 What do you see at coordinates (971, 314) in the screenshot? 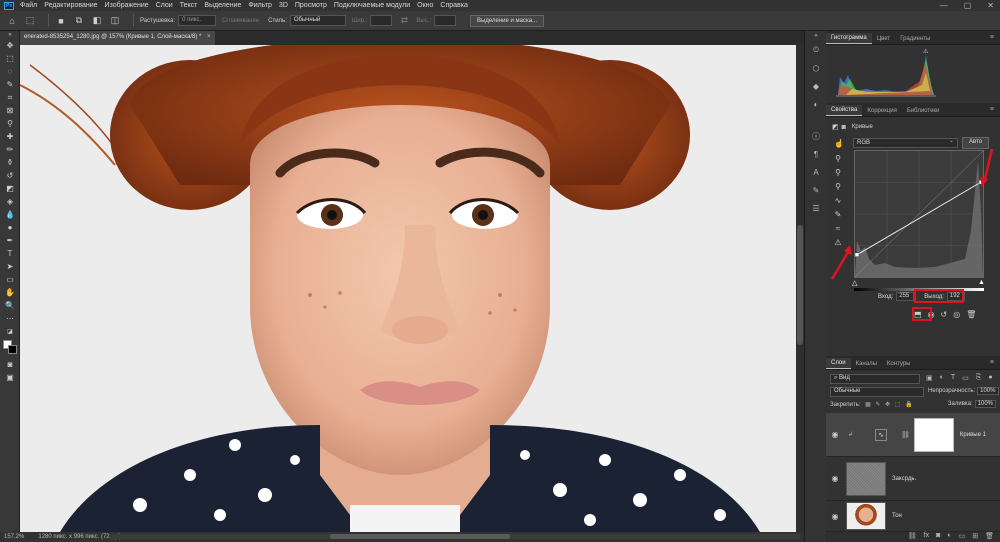
I see `delete-adjustment-icon: 🗑` at bounding box center [971, 314].